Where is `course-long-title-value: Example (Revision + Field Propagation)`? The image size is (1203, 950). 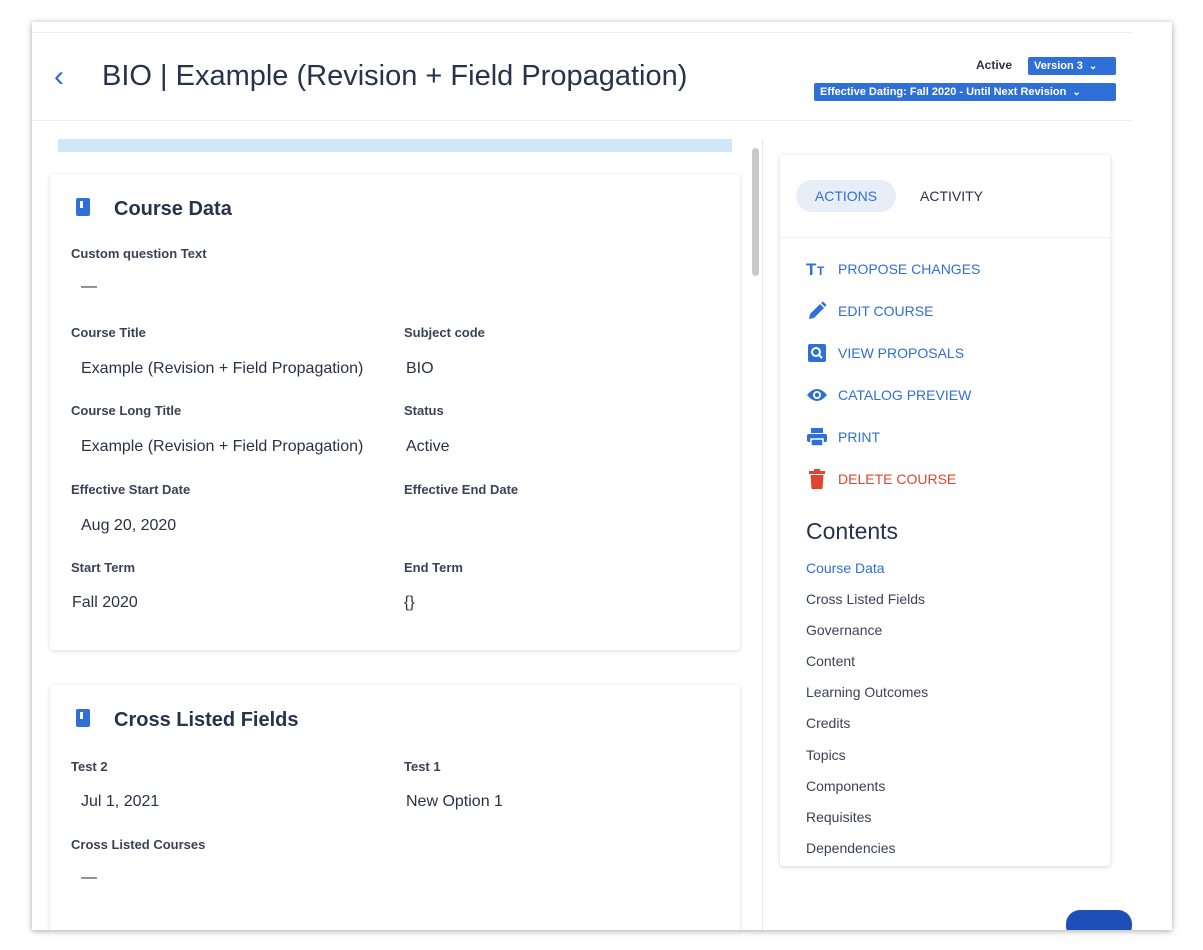 course-long-title-value: Example (Revision + Field Propagation) is located at coordinates (222, 446).